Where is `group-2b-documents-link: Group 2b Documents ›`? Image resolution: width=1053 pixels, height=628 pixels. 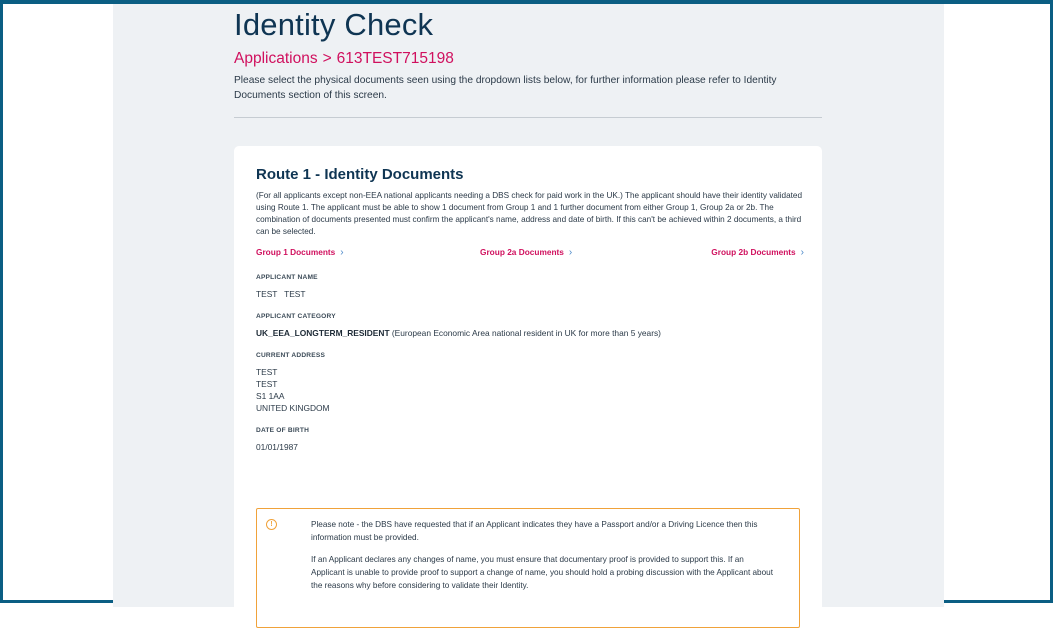 group-2b-documents-link: Group 2b Documents › is located at coordinates (757, 252).